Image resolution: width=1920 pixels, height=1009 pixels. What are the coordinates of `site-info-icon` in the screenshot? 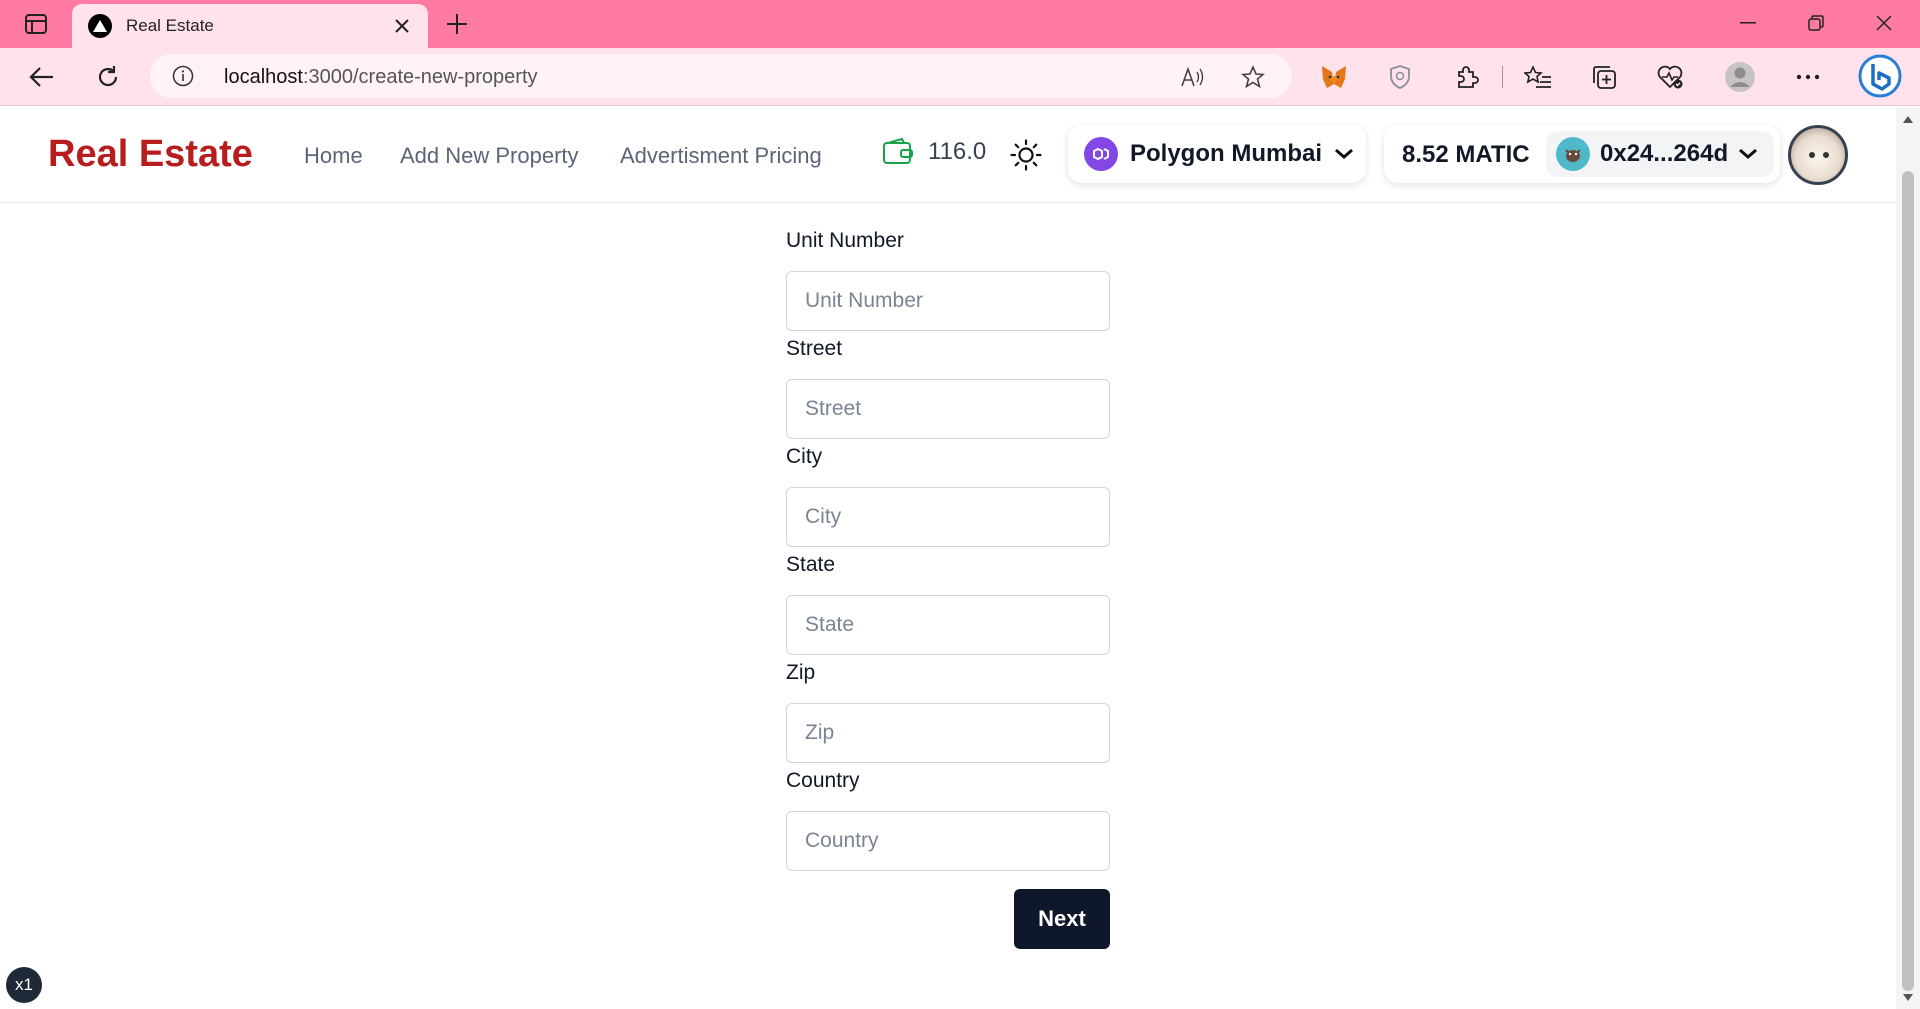 It's located at (183, 76).